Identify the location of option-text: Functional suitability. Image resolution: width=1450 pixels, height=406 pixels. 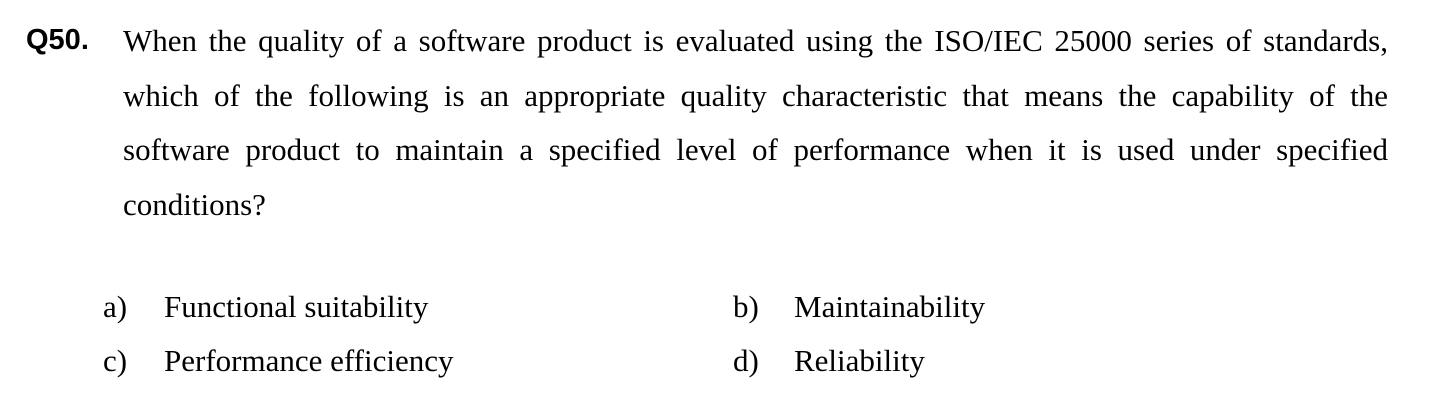
(296, 306).